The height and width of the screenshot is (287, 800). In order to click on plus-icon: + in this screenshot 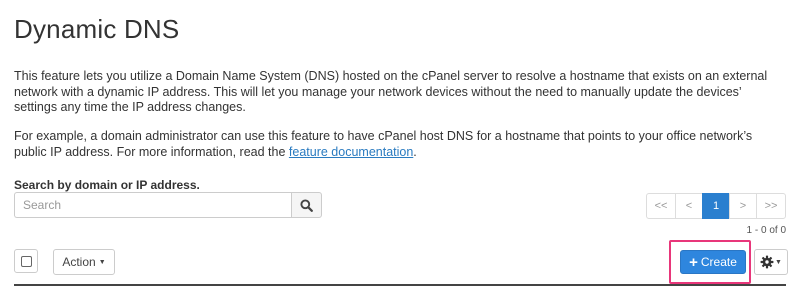, I will do `click(693, 262)`.